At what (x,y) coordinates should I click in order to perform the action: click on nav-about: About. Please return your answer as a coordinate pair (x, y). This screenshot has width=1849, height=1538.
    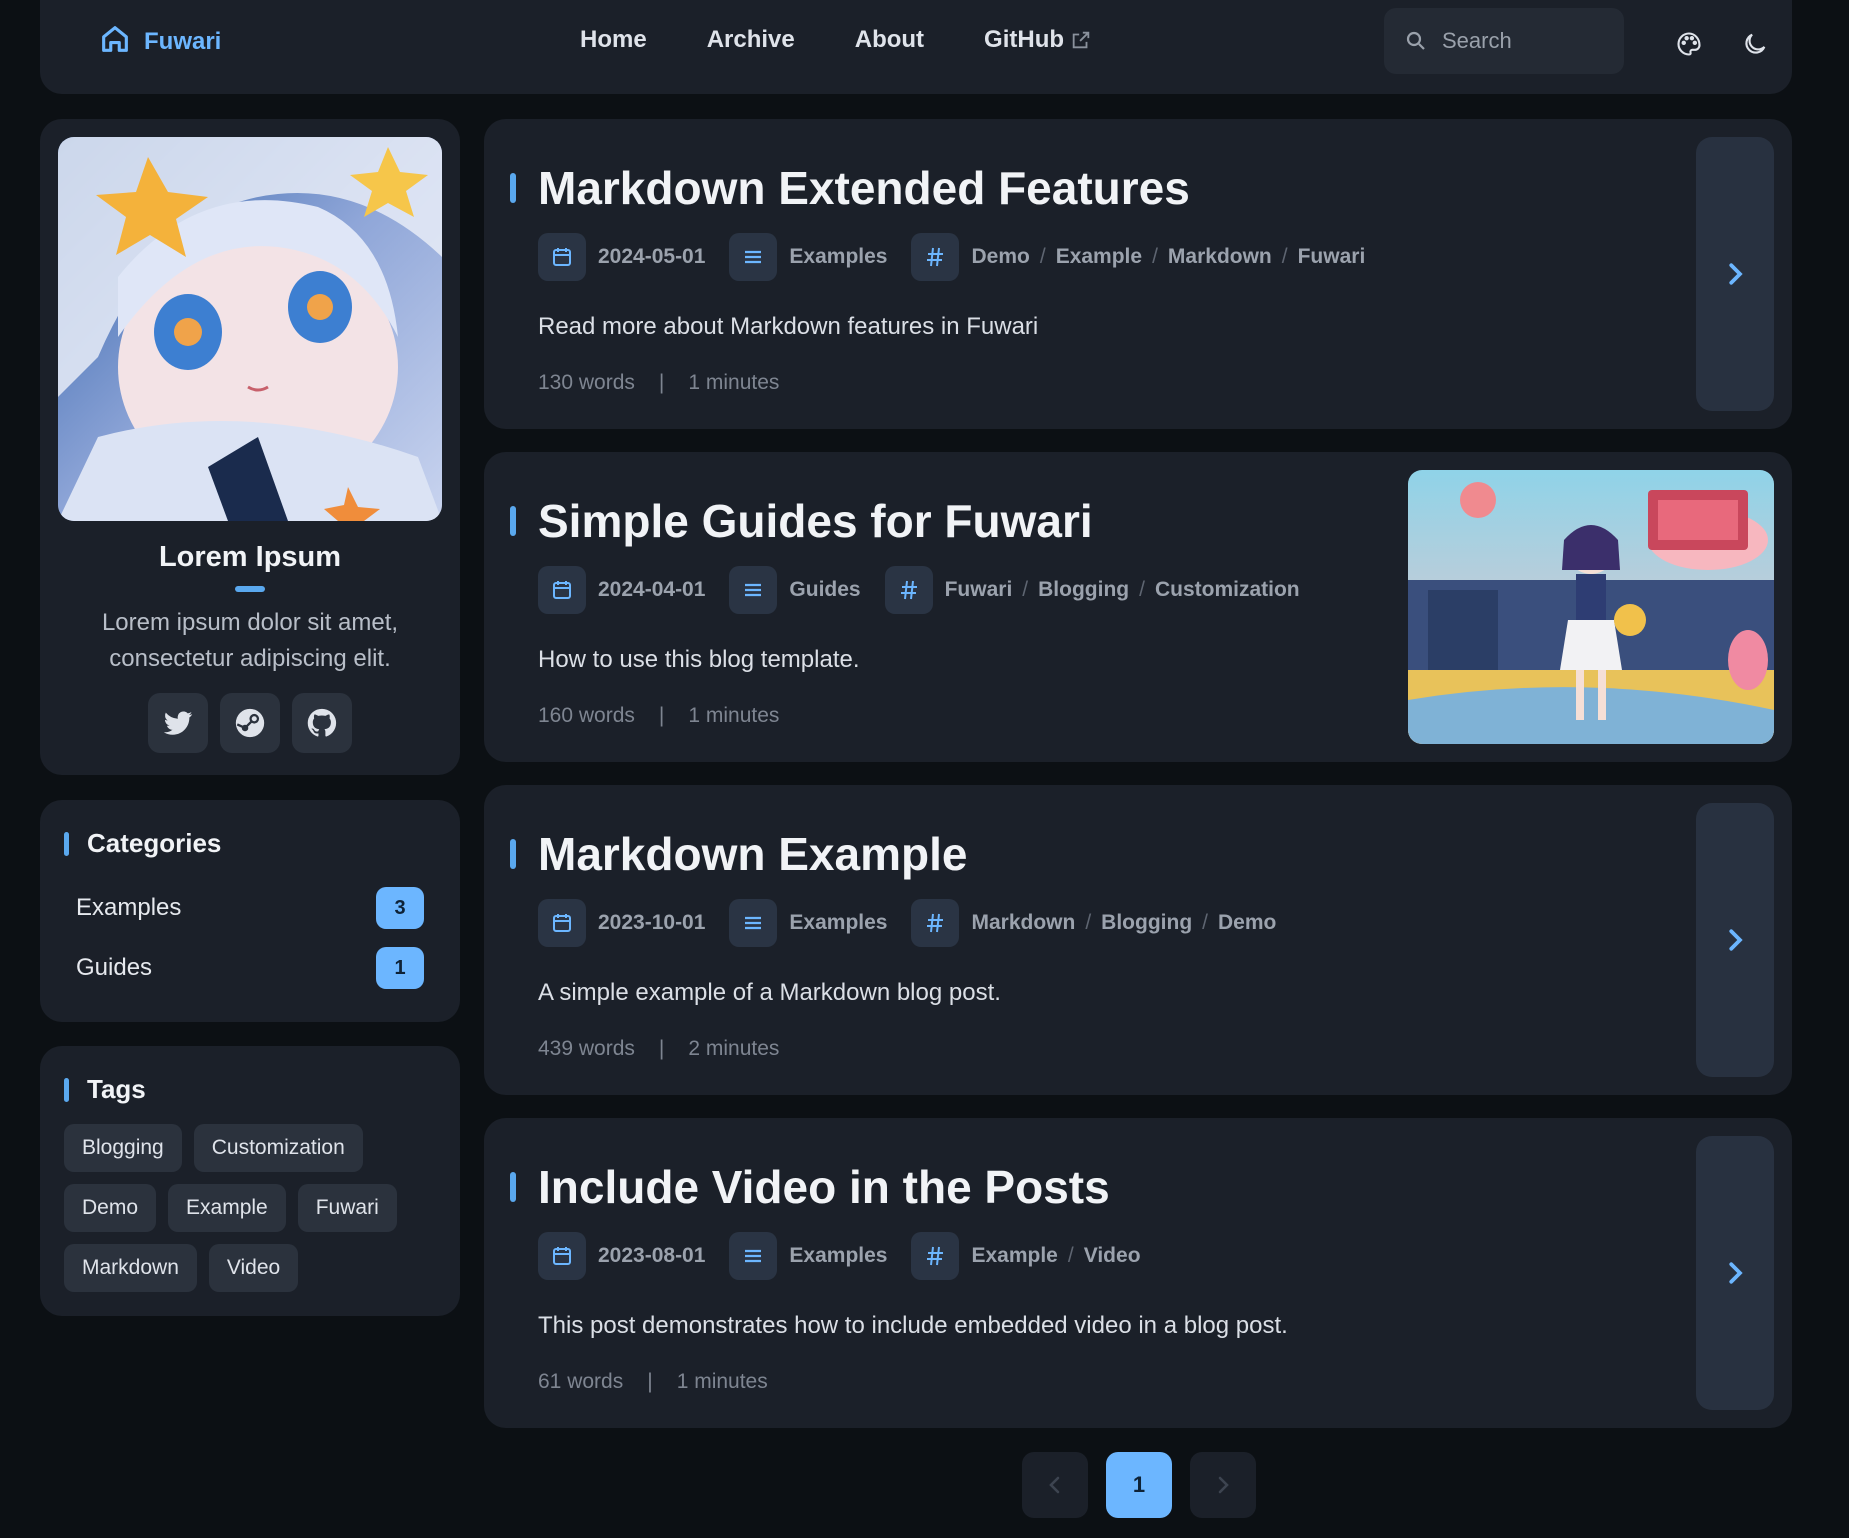
    Looking at the image, I should click on (889, 40).